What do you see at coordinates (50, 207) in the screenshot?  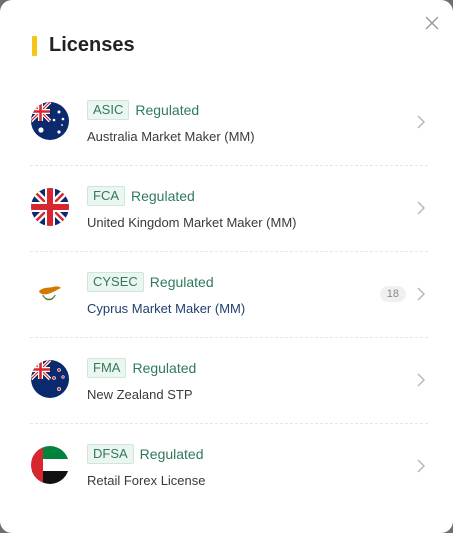 I see `uk-flag-icon` at bounding box center [50, 207].